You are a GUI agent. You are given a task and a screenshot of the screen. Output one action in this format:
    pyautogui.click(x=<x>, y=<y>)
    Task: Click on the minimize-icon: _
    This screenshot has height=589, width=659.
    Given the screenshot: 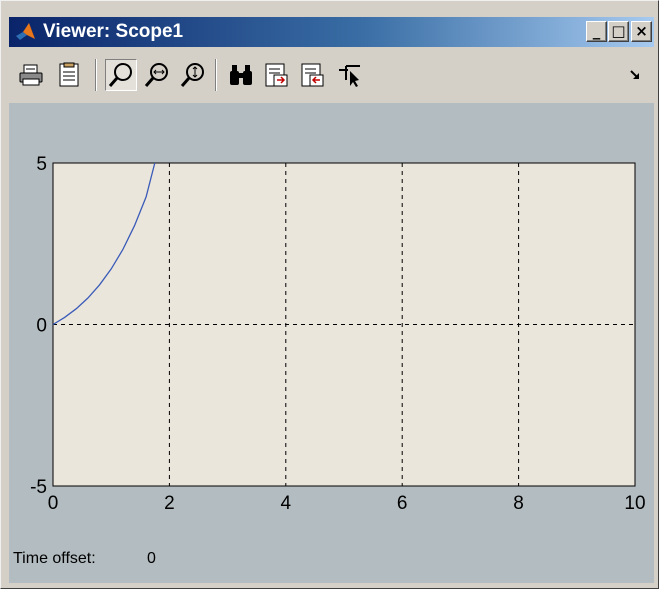 What is the action you would take?
    pyautogui.click(x=596, y=31)
    